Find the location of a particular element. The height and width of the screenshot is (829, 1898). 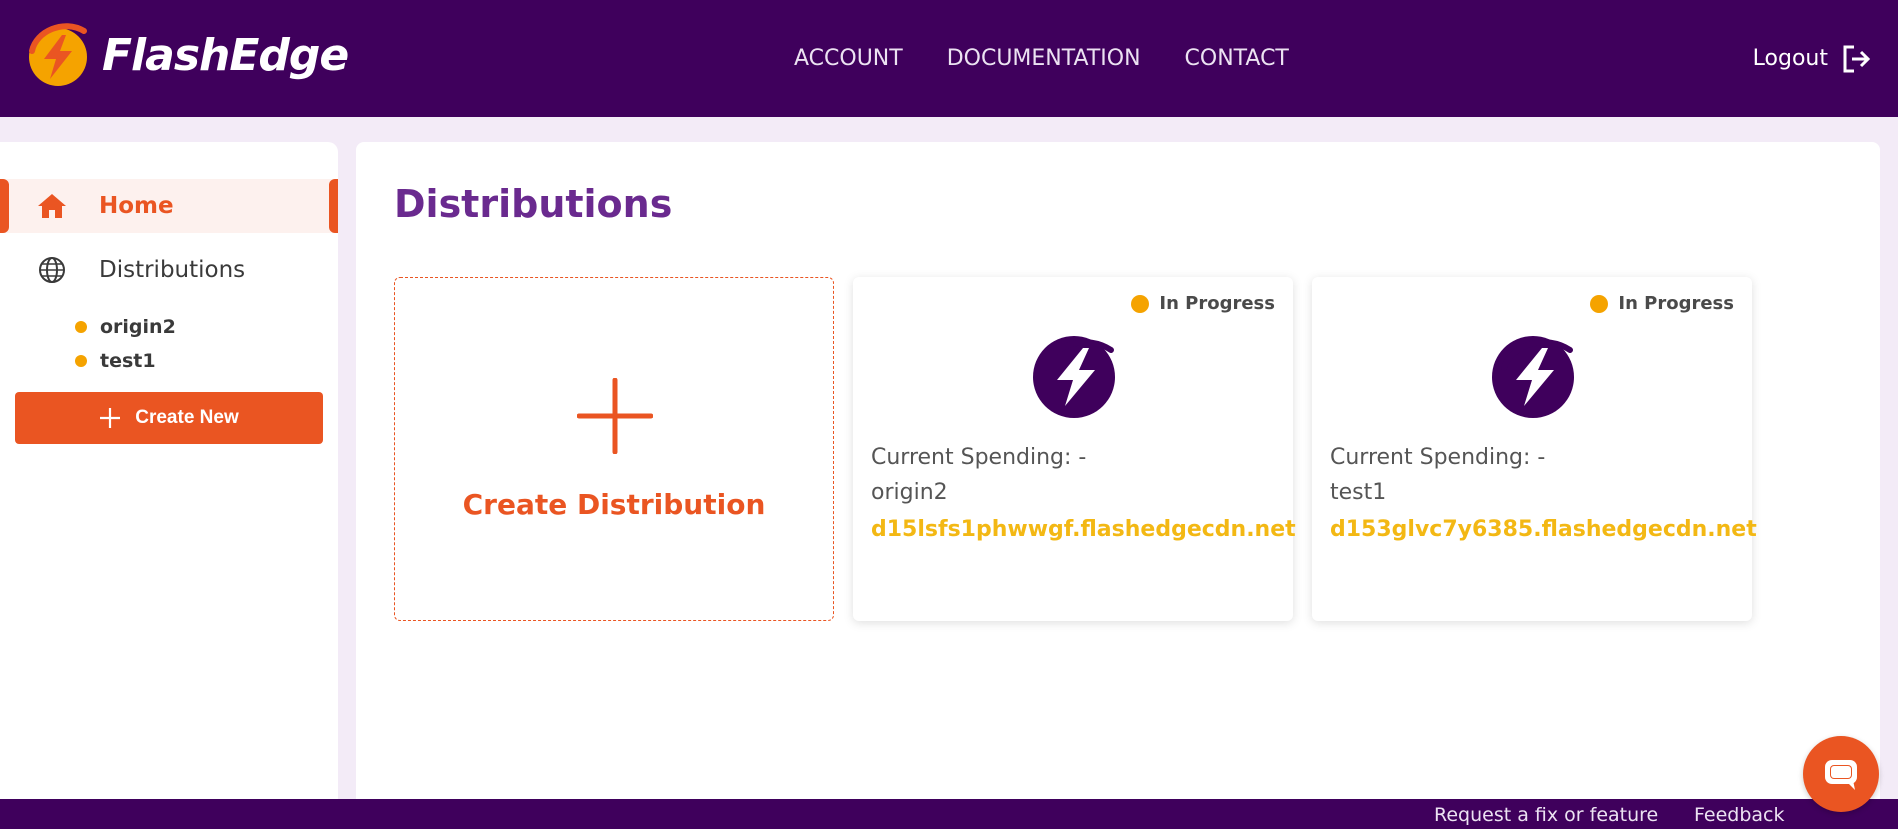

origin-name: test1 is located at coordinates (1358, 492).